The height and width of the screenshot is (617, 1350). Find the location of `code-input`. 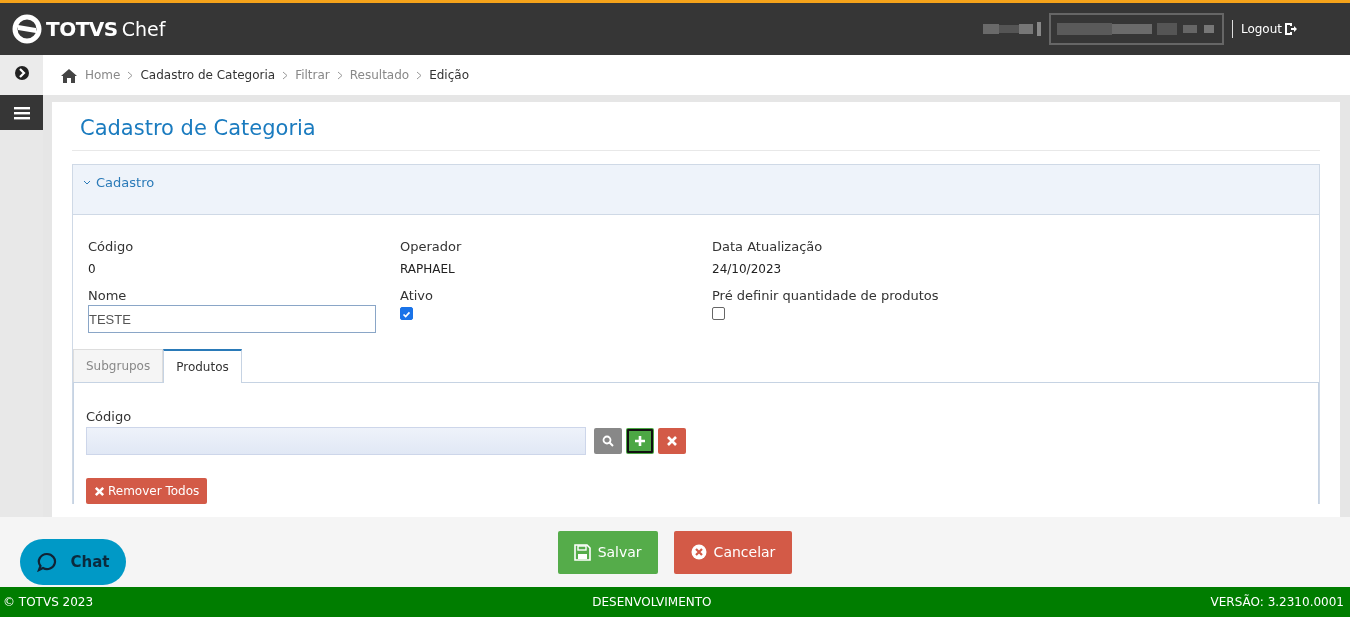

code-input is located at coordinates (336, 441).